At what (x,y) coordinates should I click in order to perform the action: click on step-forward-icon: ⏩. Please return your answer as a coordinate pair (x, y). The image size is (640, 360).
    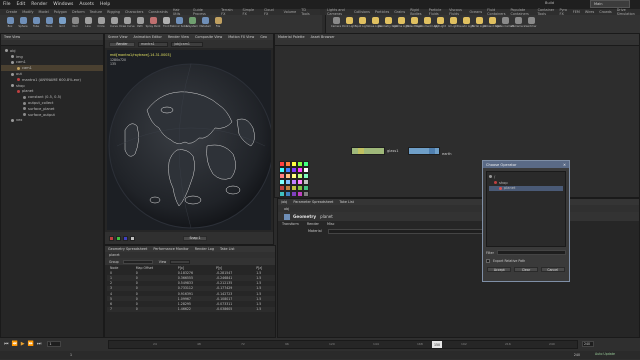
    Looking at the image, I should click on (31, 344).